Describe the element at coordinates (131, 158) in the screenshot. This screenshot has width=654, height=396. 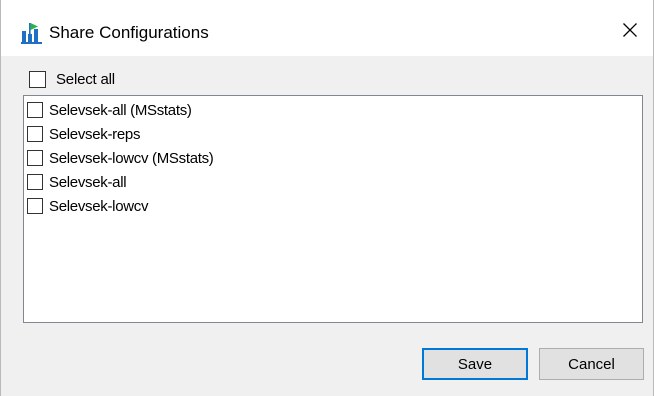
I see `configuration-label: Selevsek-lowcv (MSstats)` at that location.